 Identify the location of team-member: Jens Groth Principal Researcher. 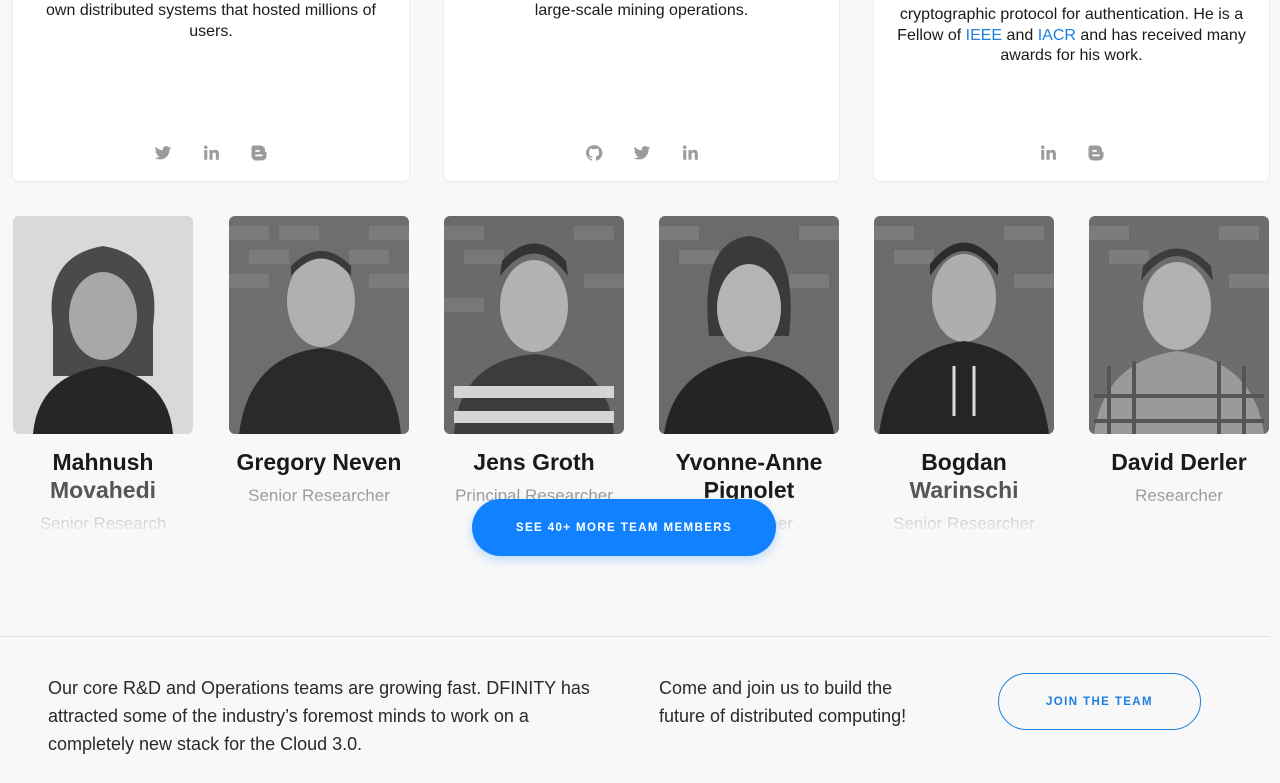
(534, 361).